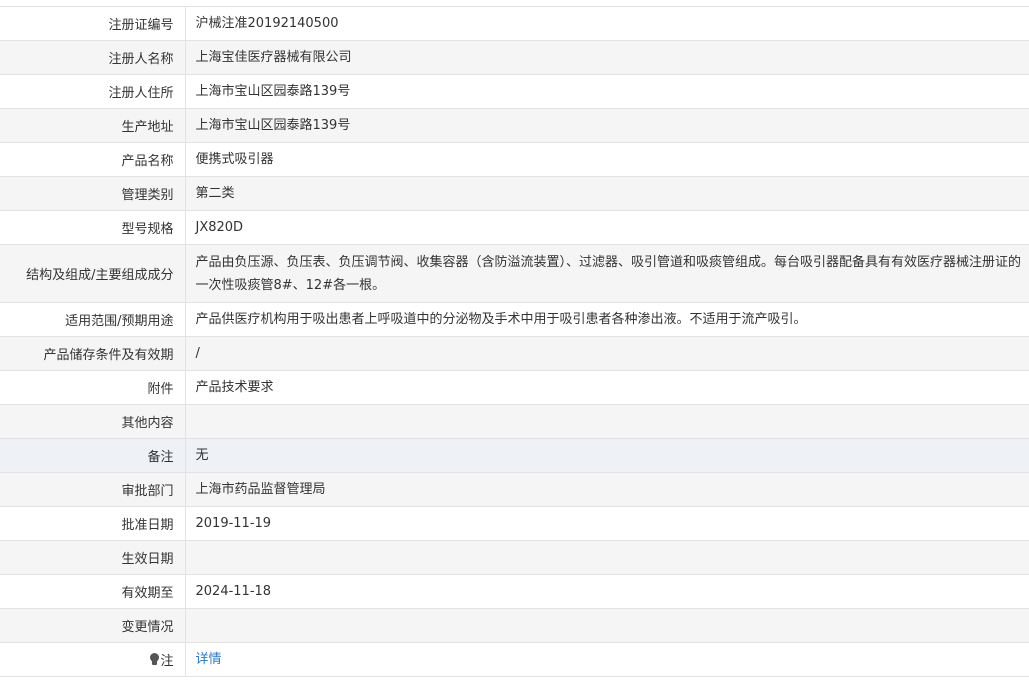 Image resolution: width=1029 pixels, height=681 pixels. Describe the element at coordinates (93, 591) in the screenshot. I see `row-label: 有效期至` at that location.